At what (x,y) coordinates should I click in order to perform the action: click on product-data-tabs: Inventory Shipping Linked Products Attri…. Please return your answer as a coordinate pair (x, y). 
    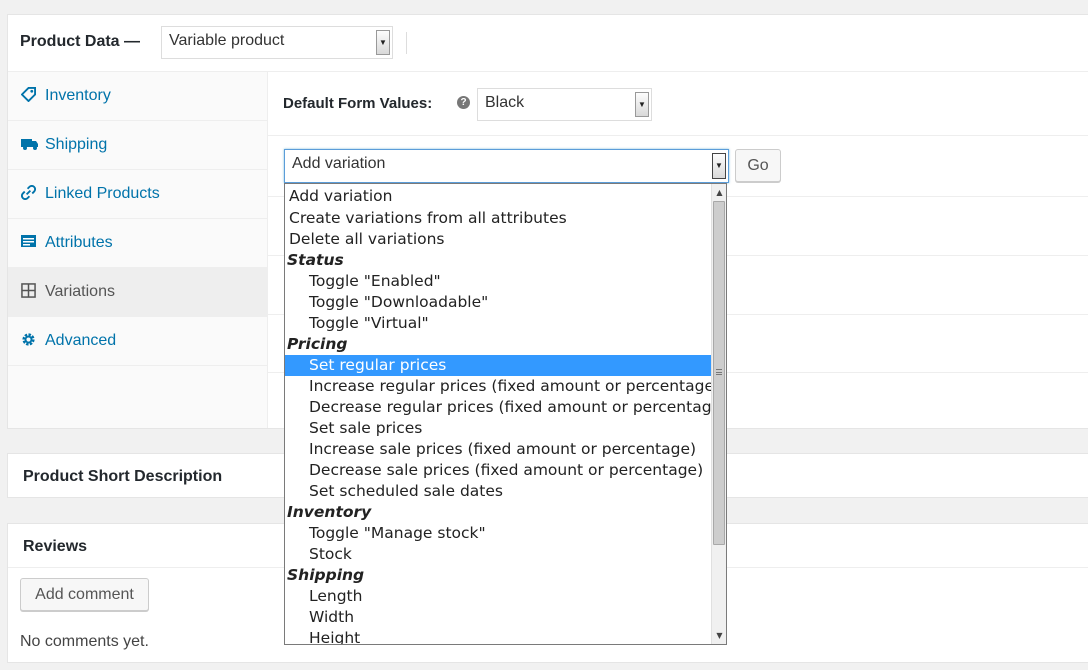
    Looking at the image, I should click on (138, 250).